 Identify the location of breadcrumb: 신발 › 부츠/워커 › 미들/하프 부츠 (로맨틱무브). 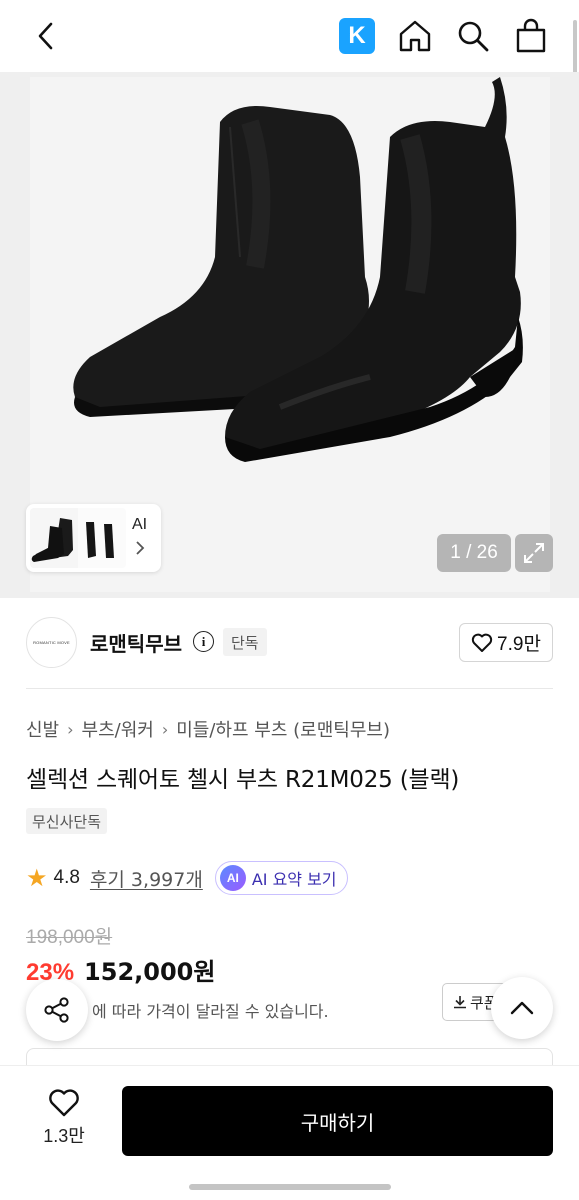
(208, 729).